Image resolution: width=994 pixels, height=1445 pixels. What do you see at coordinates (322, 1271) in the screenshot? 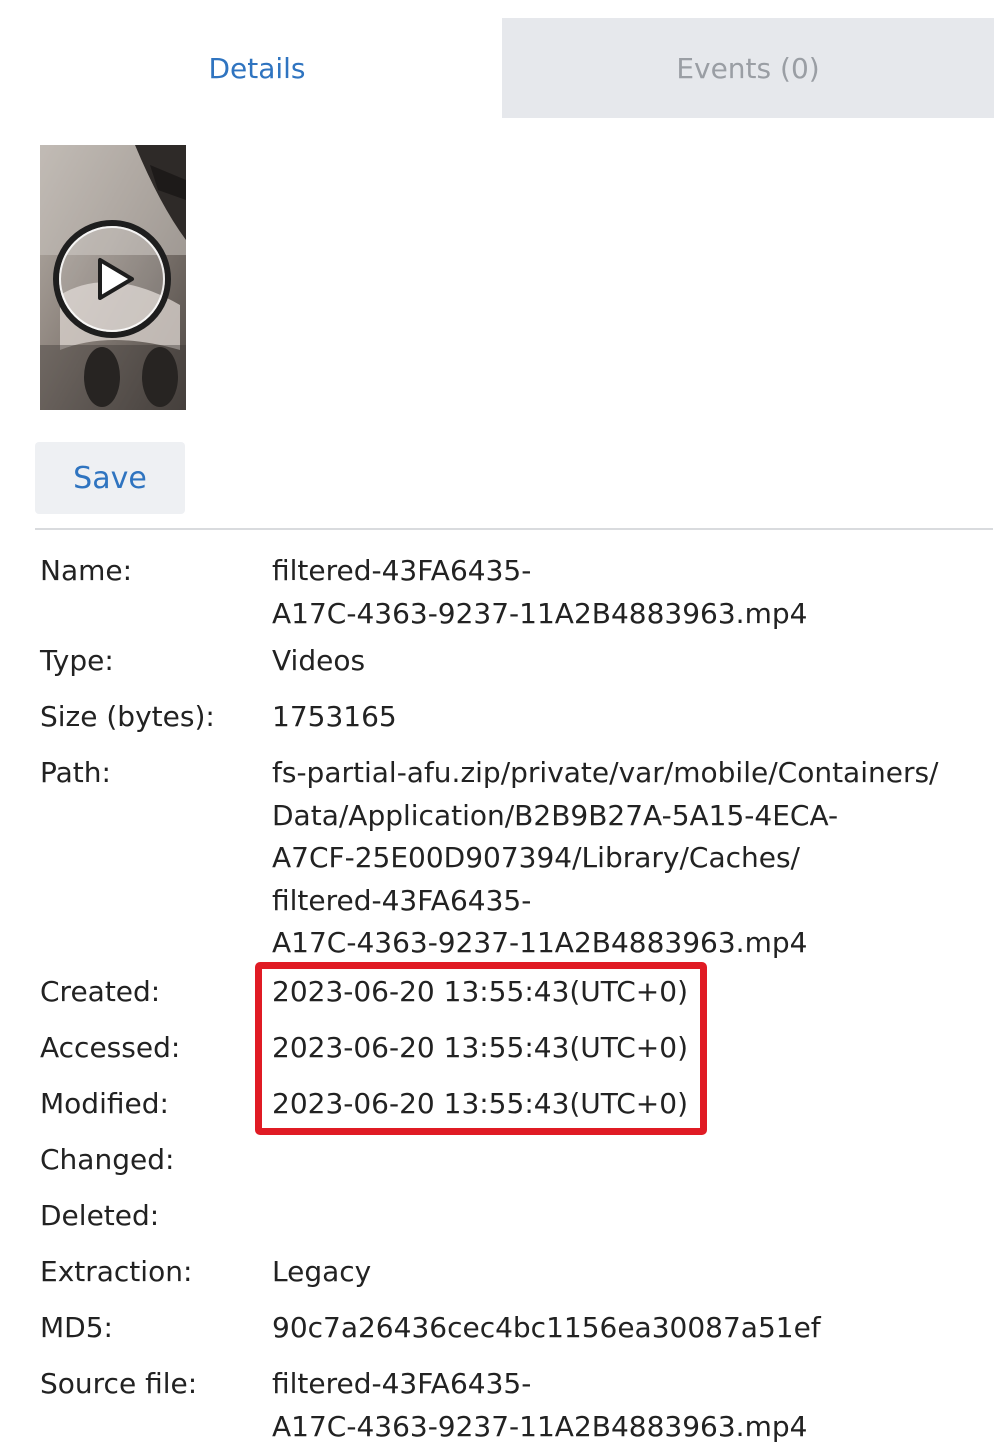
I see `value-extraction: Legacy` at bounding box center [322, 1271].